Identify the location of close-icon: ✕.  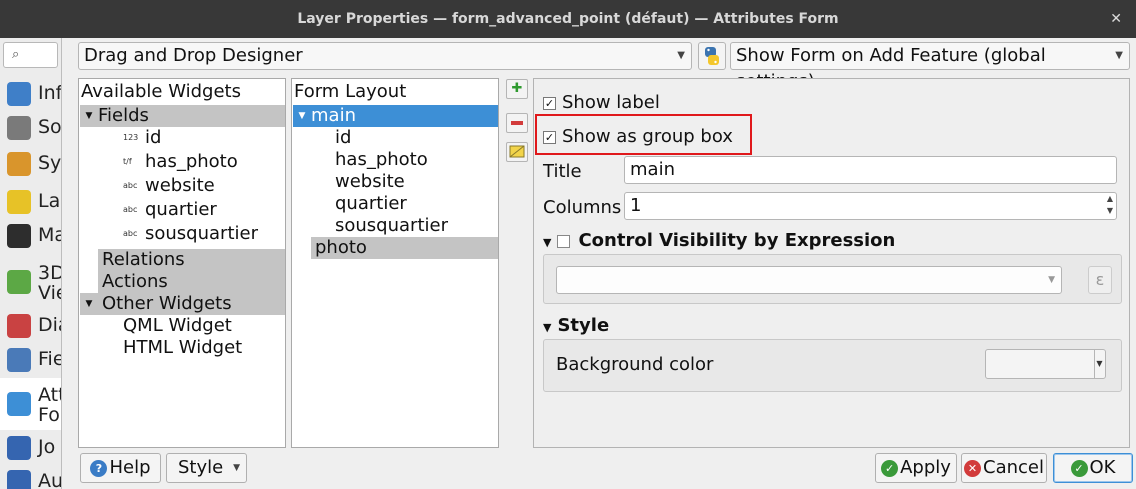
(1116, 19).